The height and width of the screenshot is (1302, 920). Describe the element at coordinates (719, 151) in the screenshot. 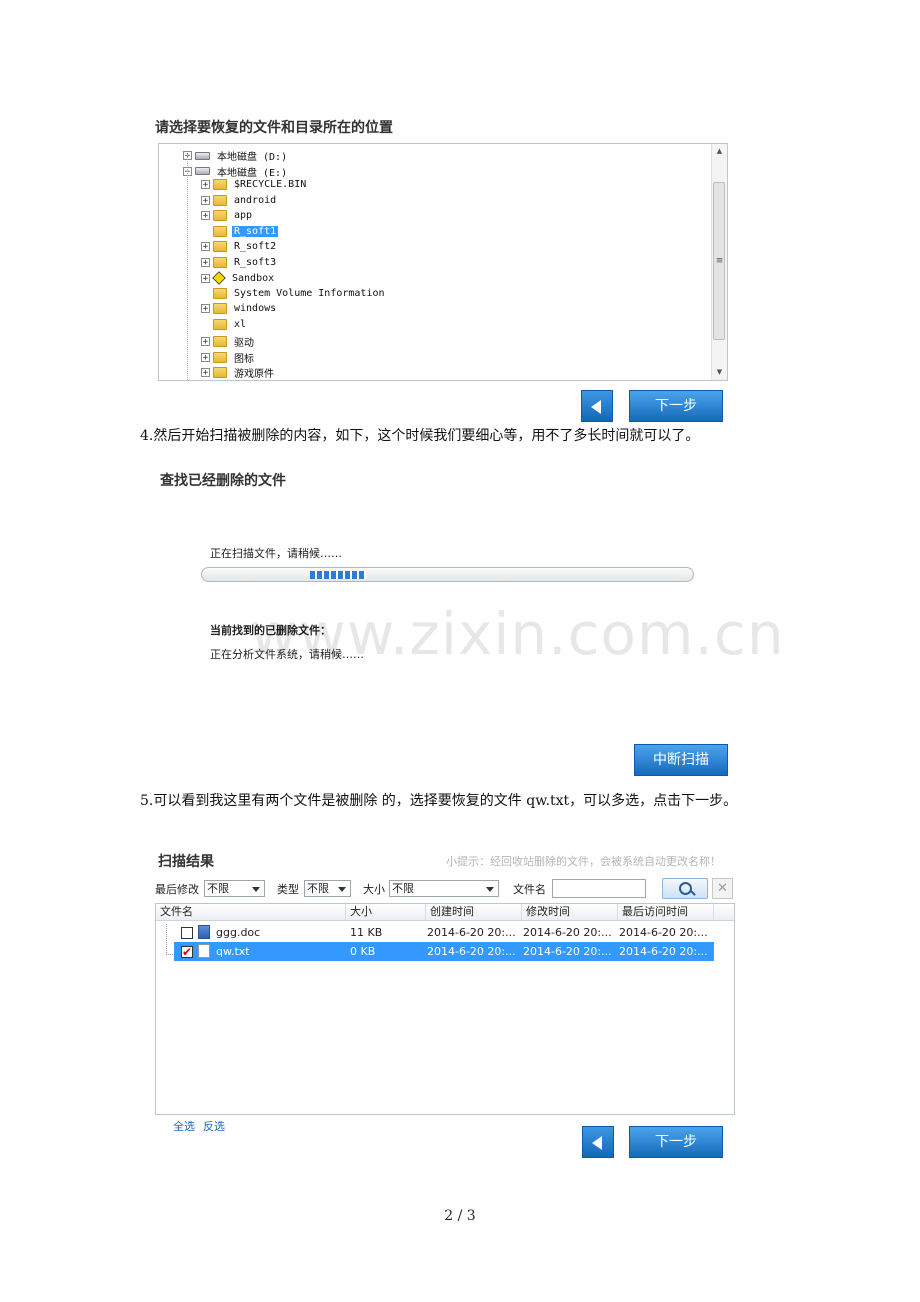

I see `scroll-up-icon: ▲` at that location.